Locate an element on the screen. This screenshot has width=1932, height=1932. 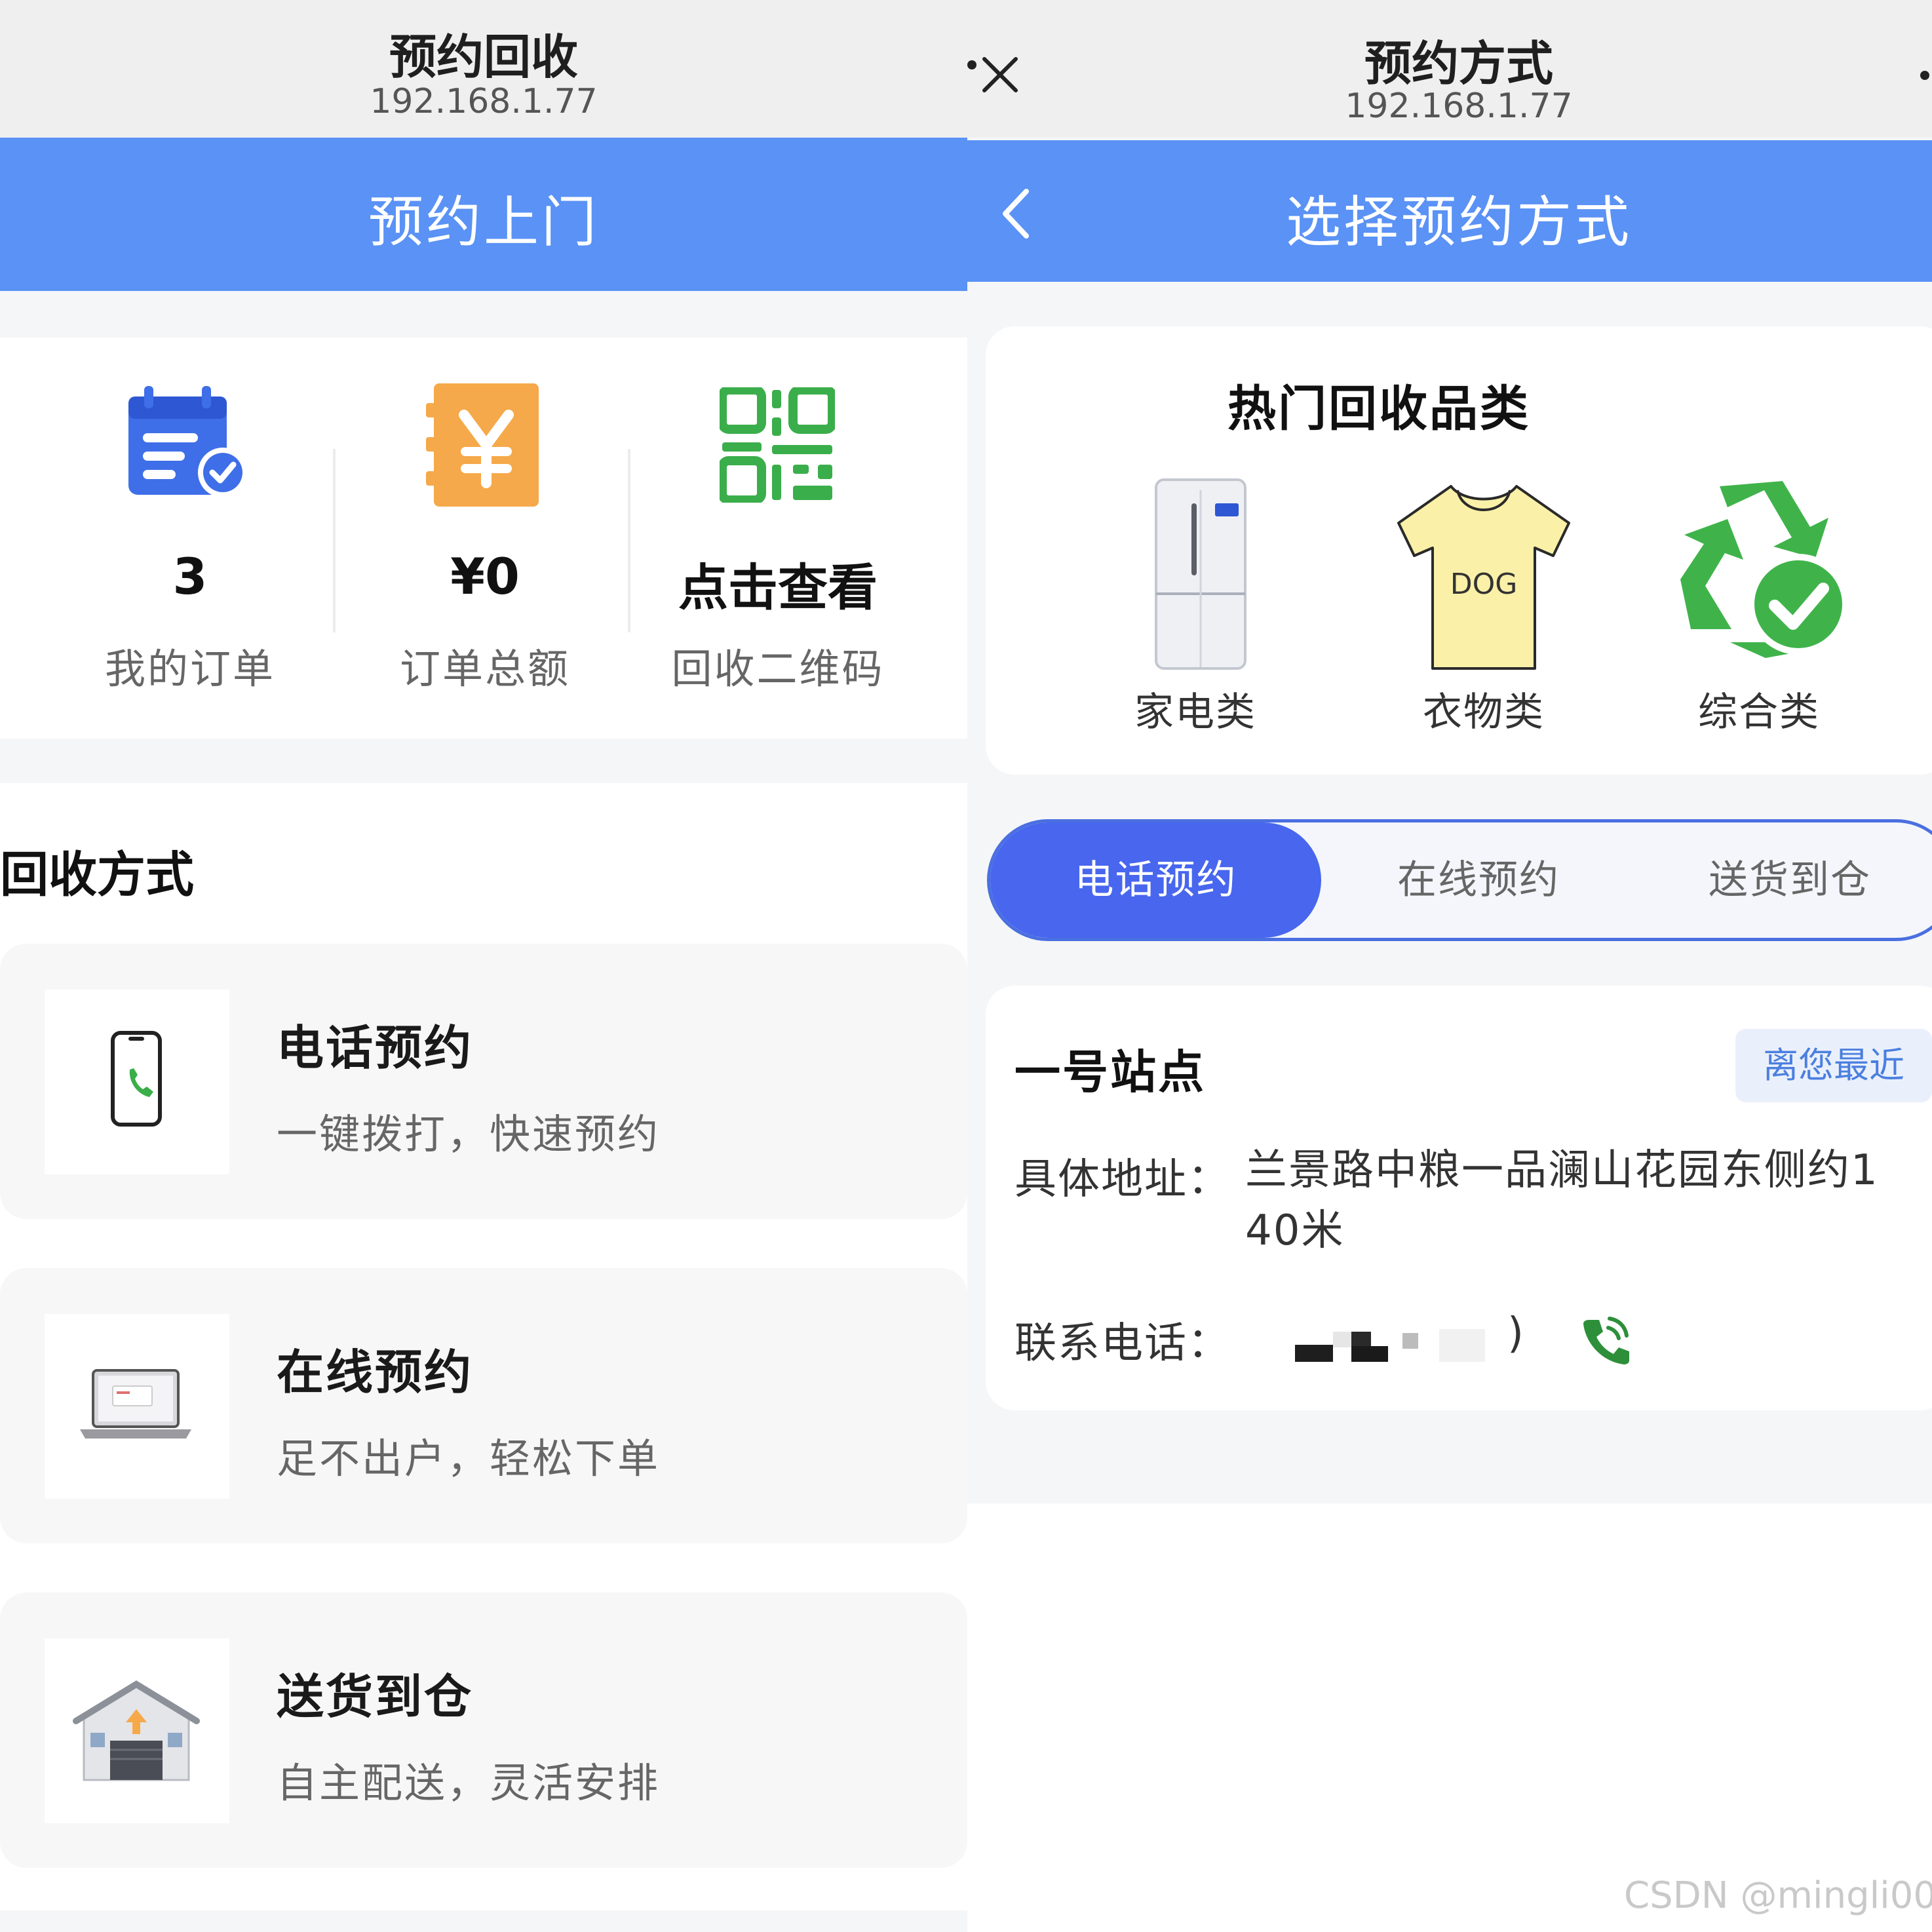
stat-order-total: ¥0 订单总额 is located at coordinates (485, 538).